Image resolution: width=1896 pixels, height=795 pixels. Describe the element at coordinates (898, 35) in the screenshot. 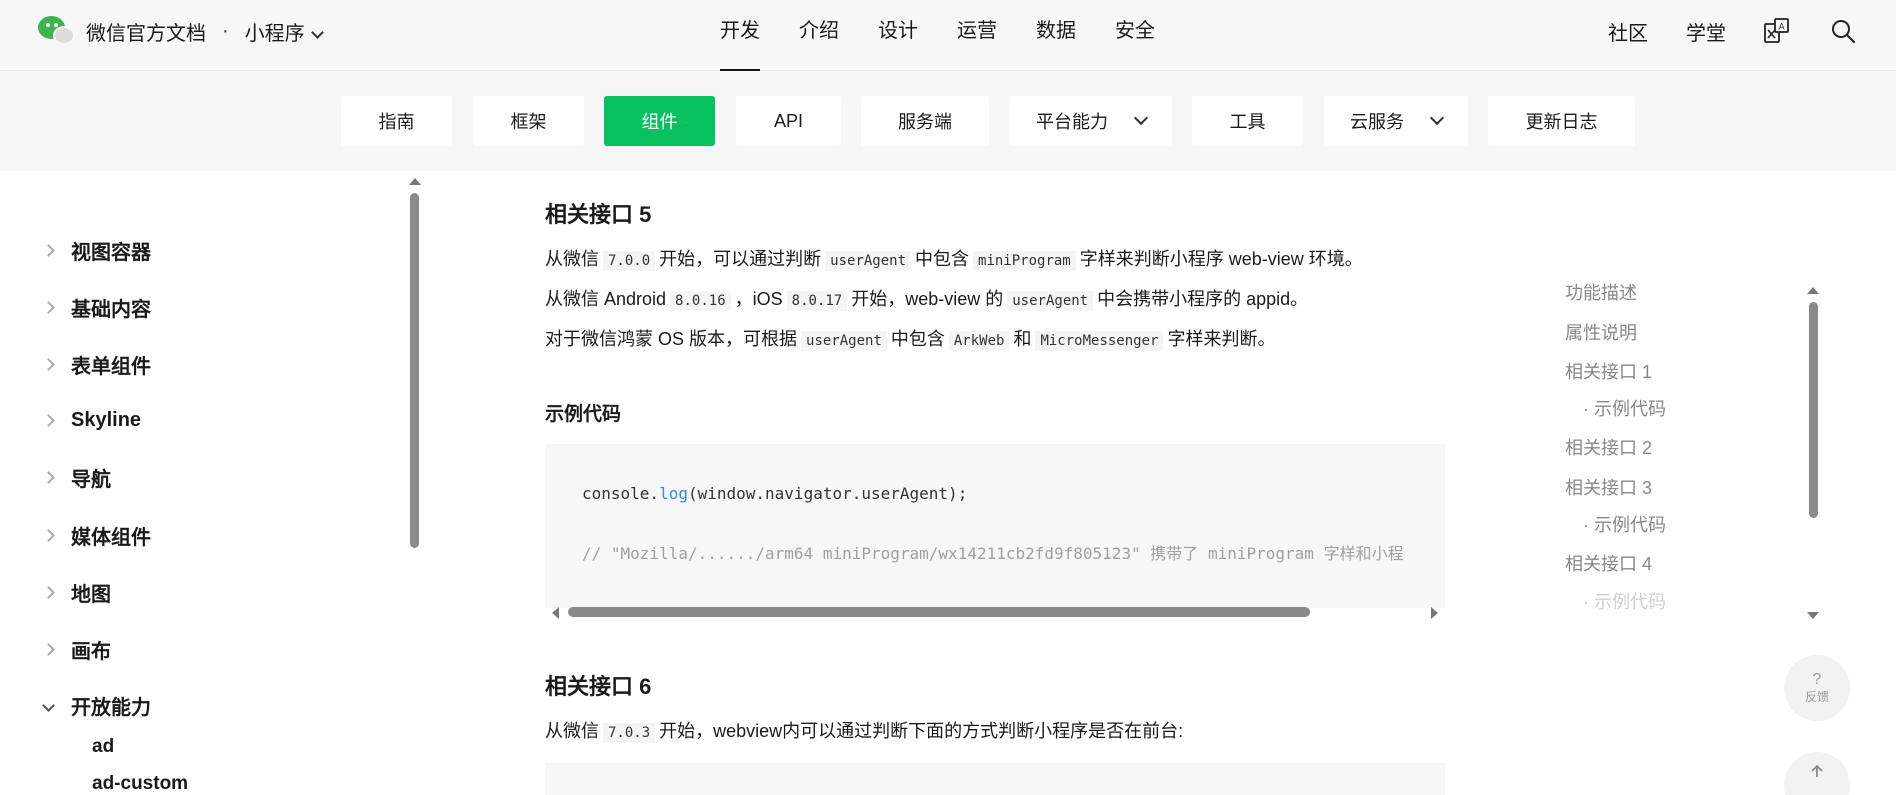

I see `nav-design: 设计` at that location.